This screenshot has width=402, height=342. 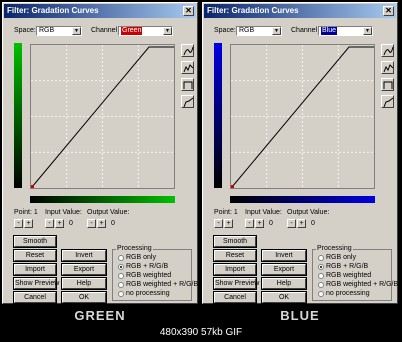 I want to click on channel-select: Blue ▼, so click(x=345, y=31).